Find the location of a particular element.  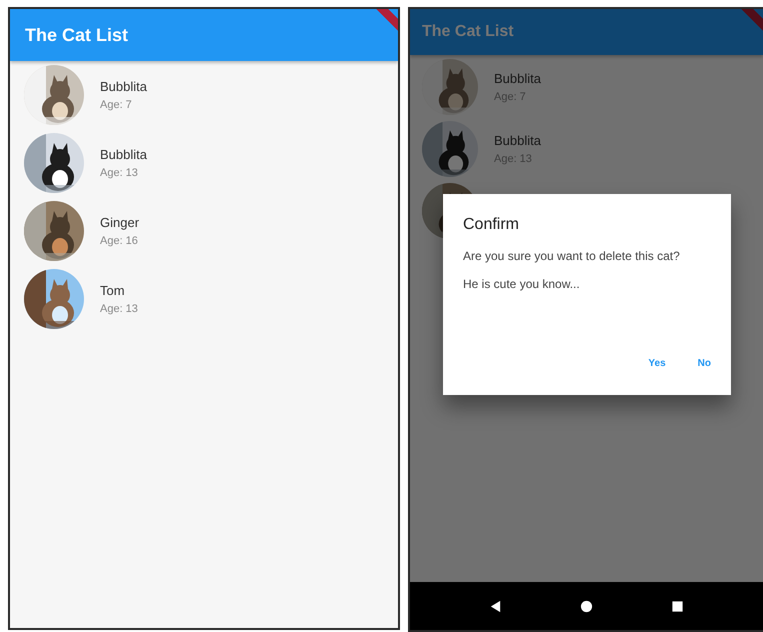

recents-icon is located at coordinates (677, 606).